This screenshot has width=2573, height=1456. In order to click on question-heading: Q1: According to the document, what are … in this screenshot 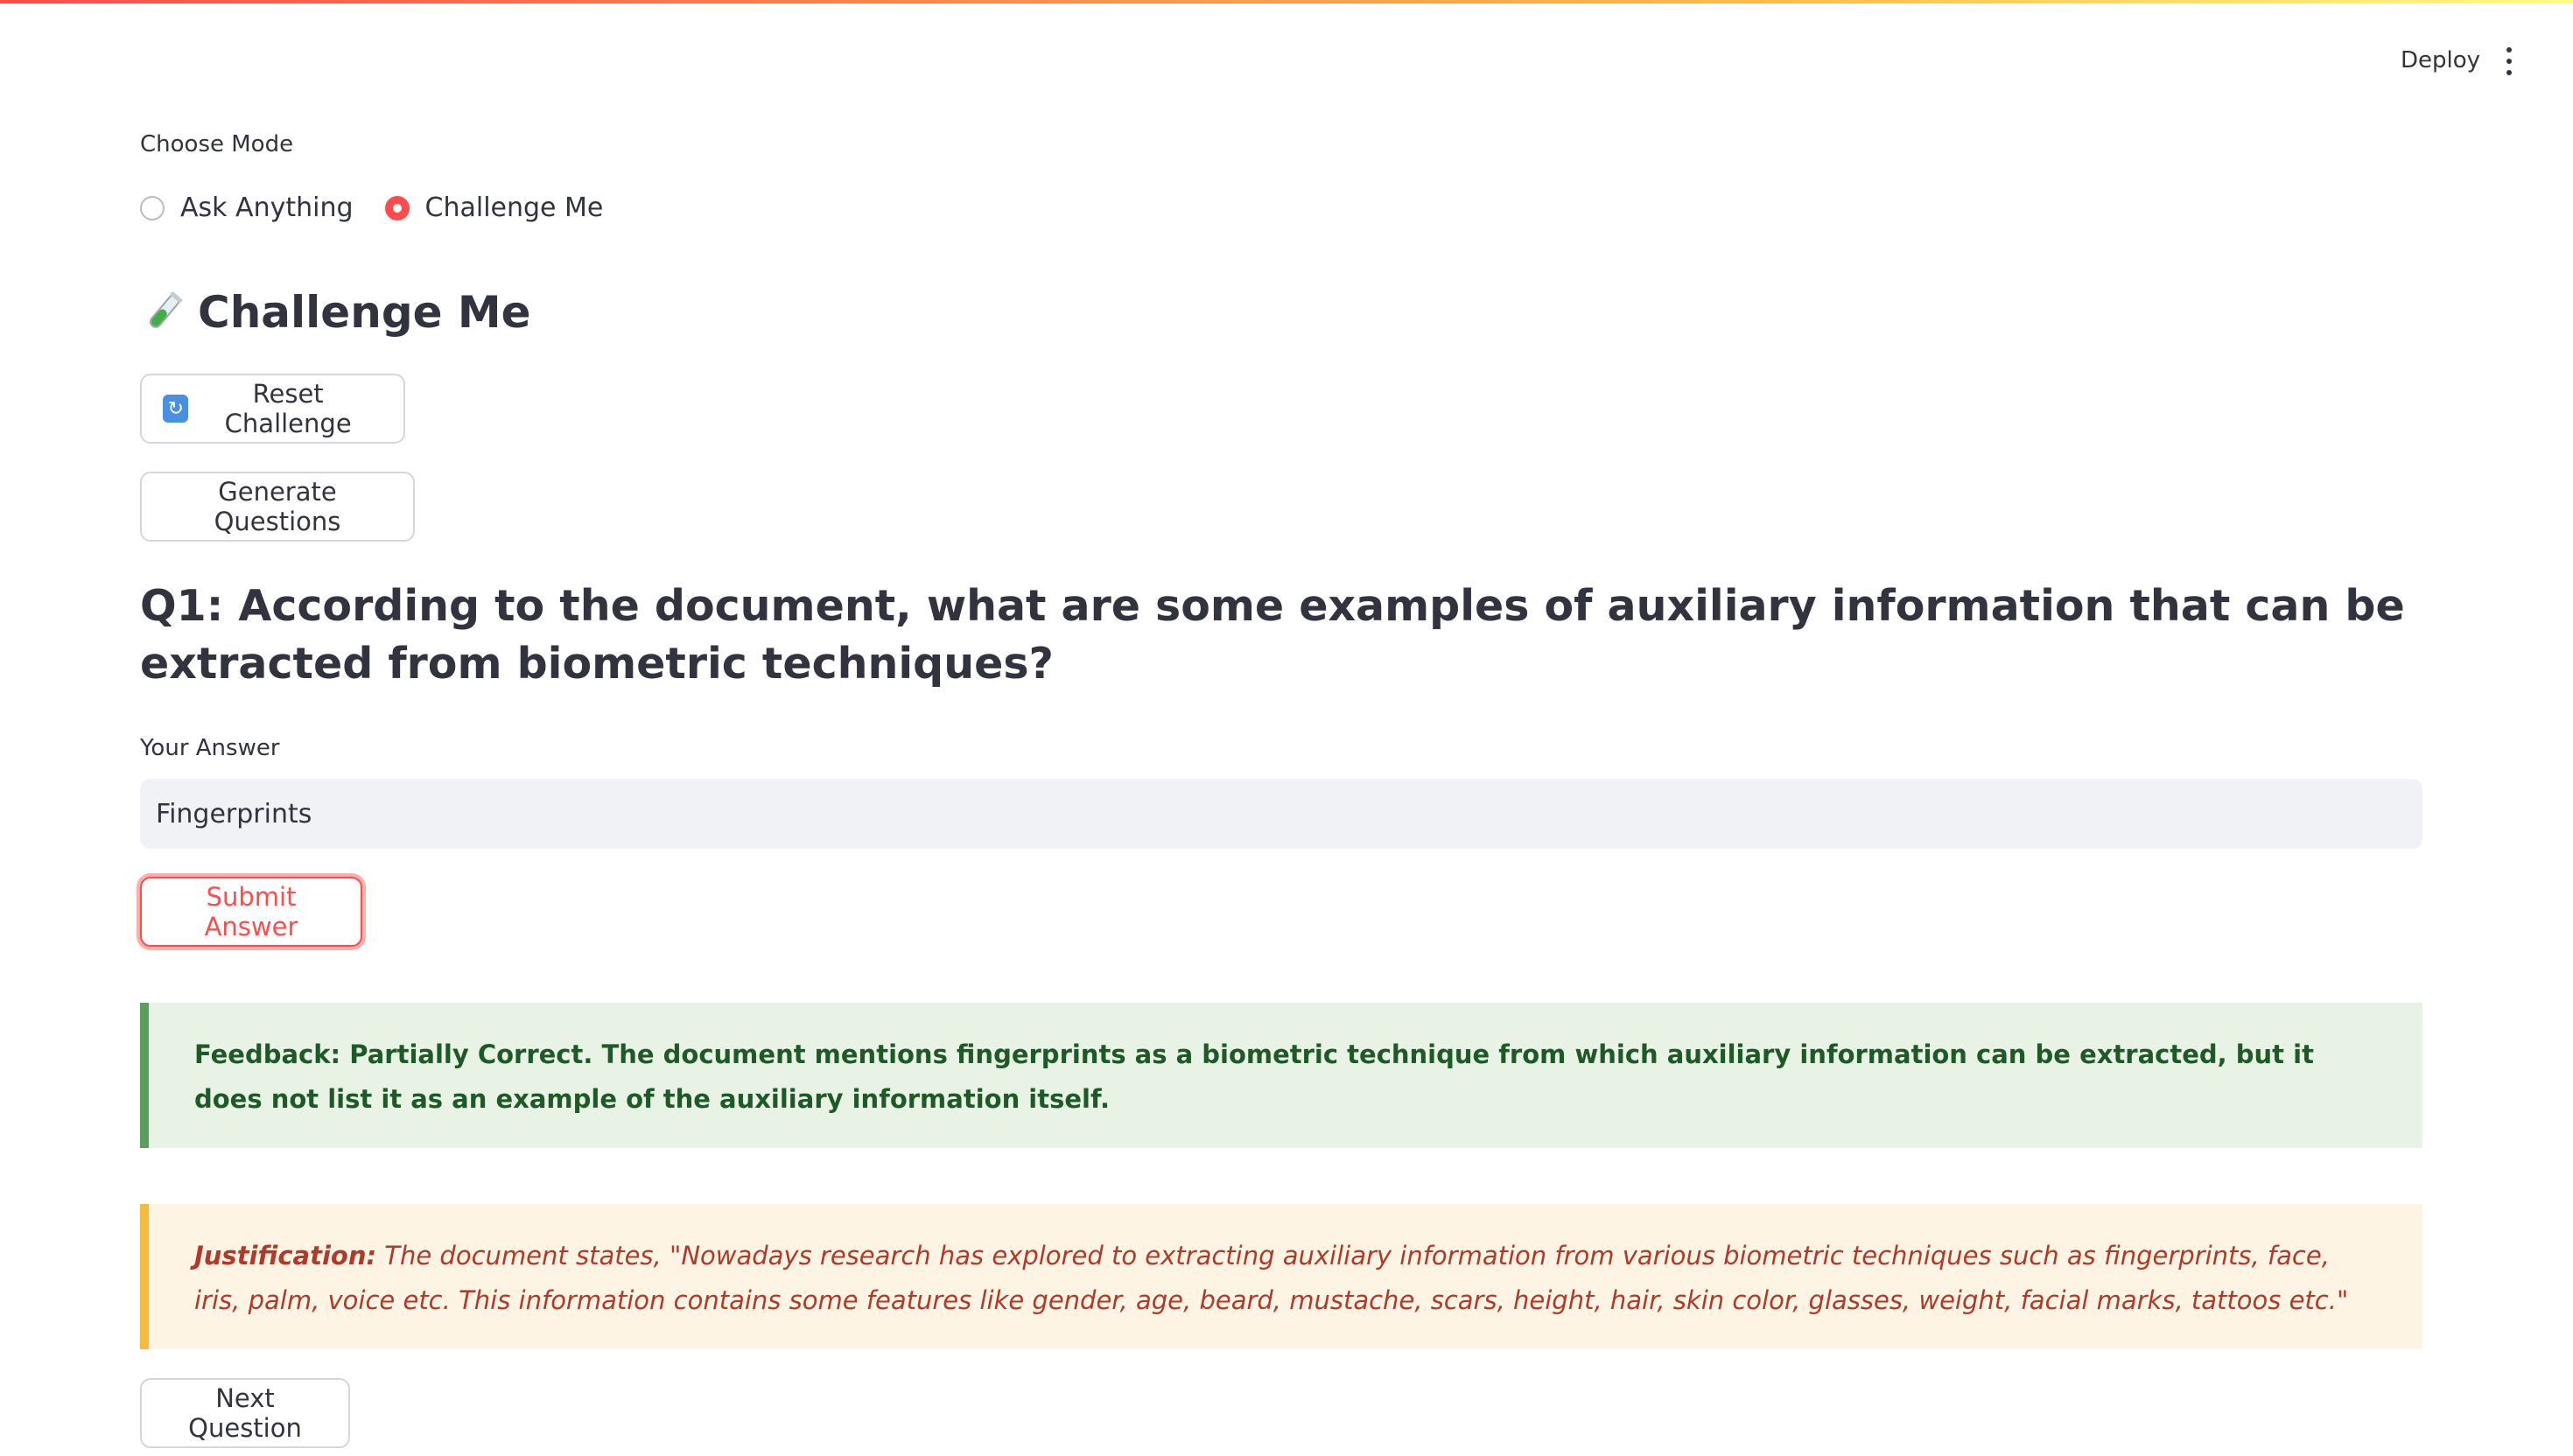, I will do `click(1272, 635)`.